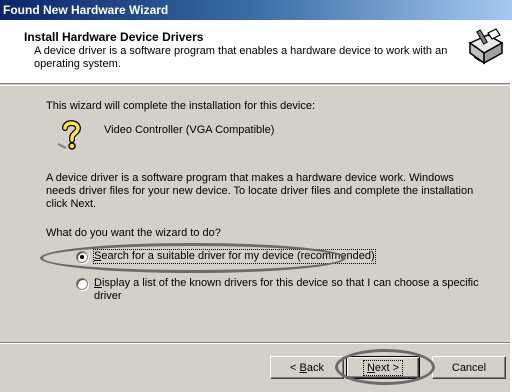 Image resolution: width=512 pixels, height=392 pixels. What do you see at coordinates (98, 283) in the screenshot?
I see `accel-d: D` at bounding box center [98, 283].